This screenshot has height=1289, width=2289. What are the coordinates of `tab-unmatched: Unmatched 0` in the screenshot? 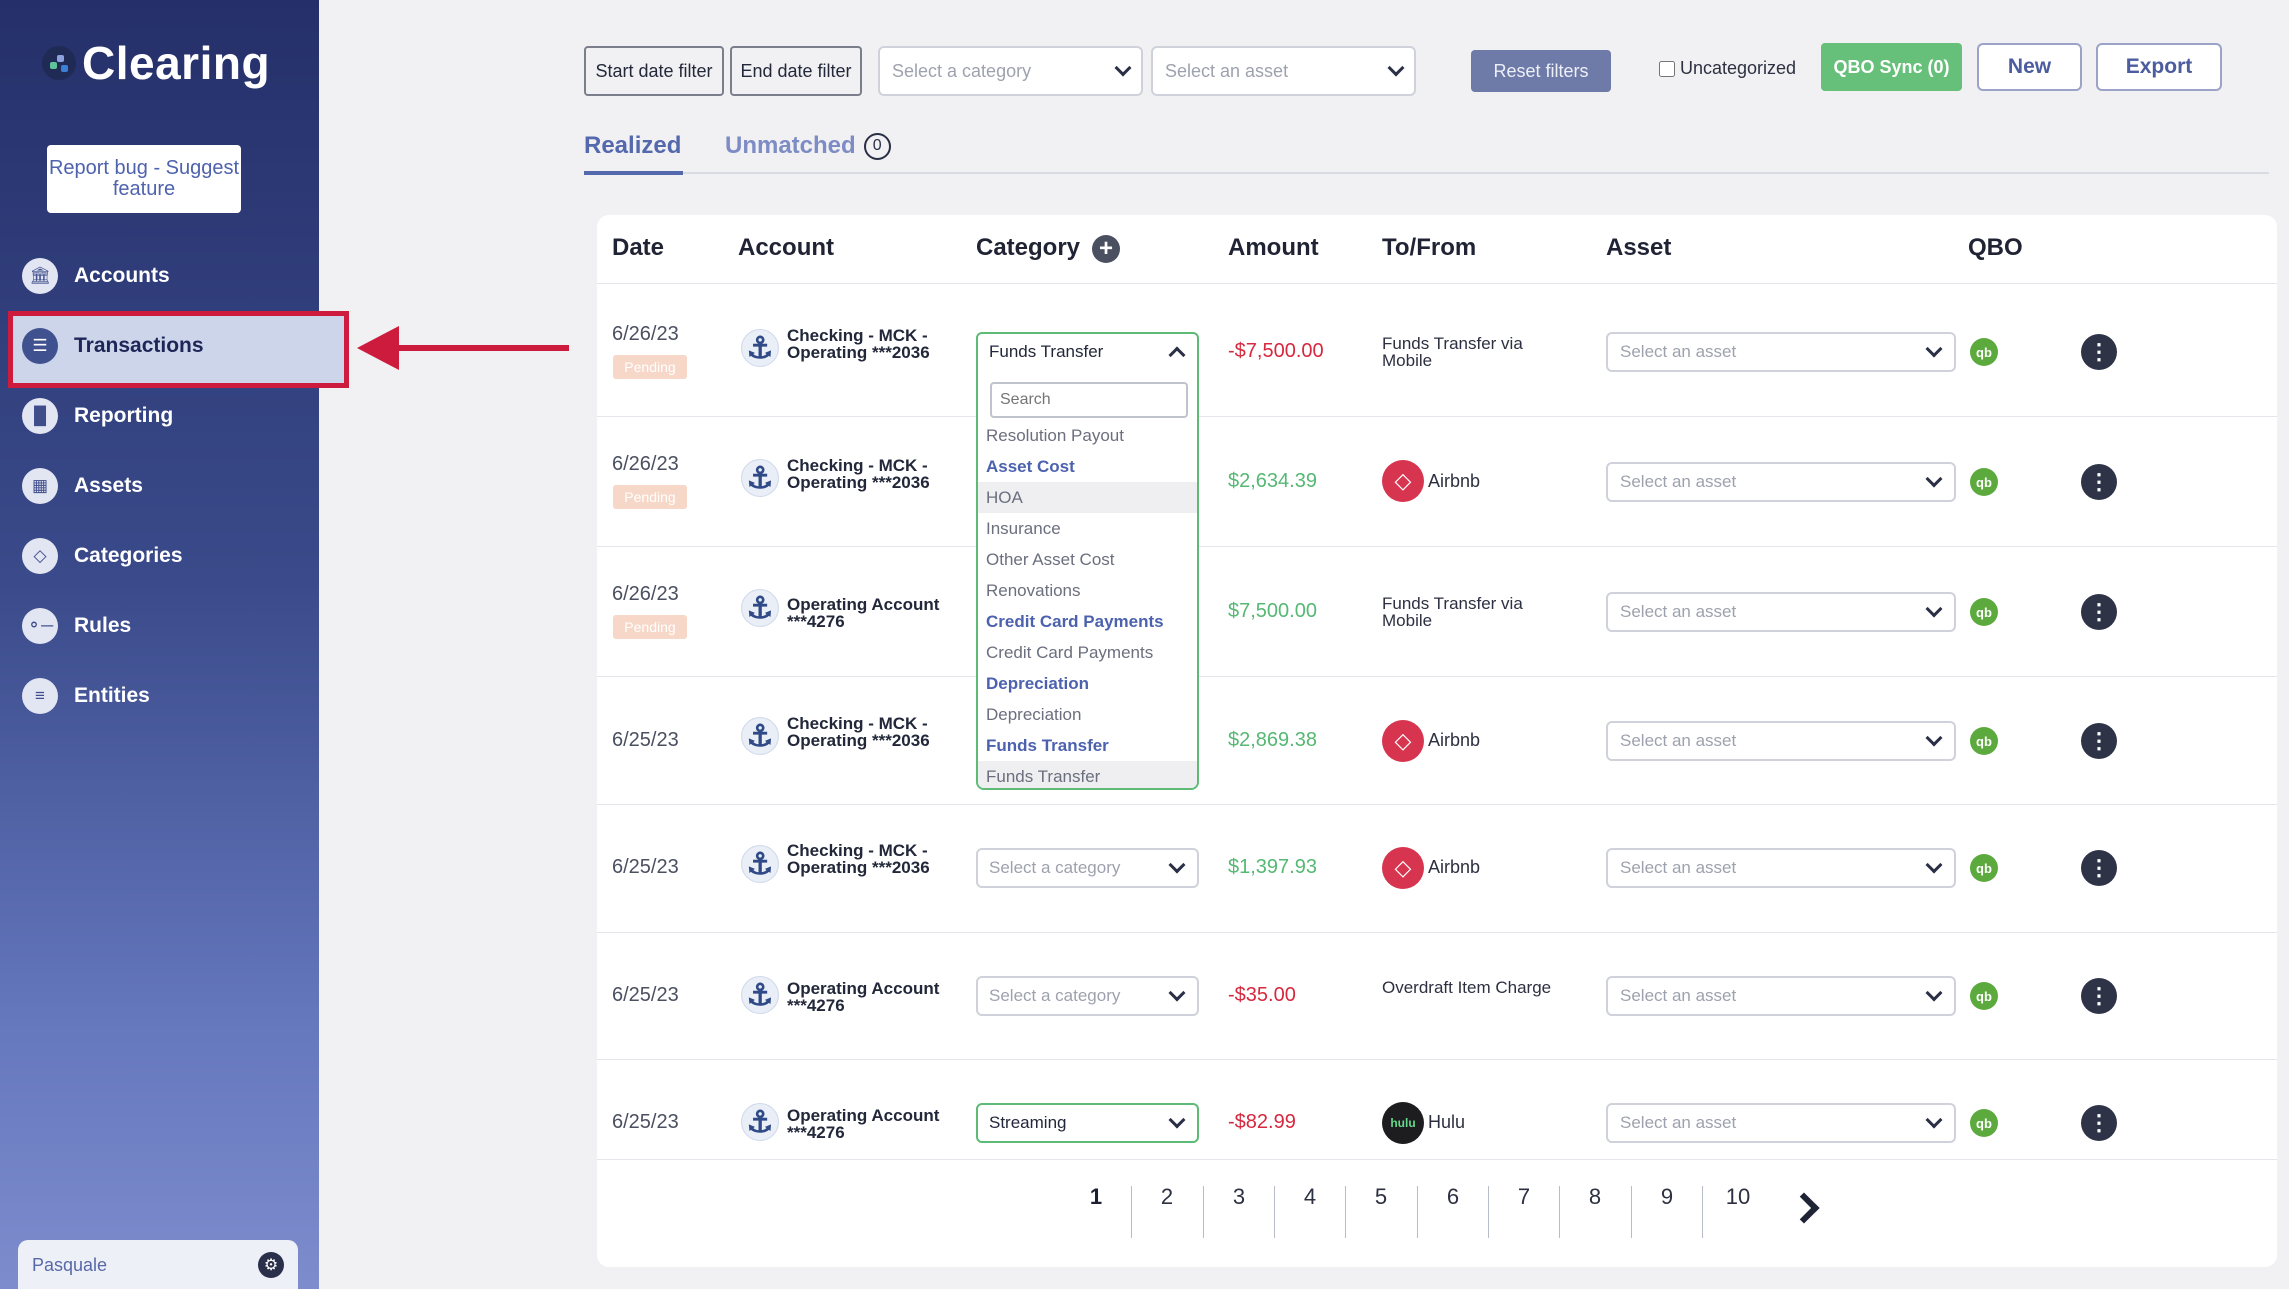 It's located at (808, 146).